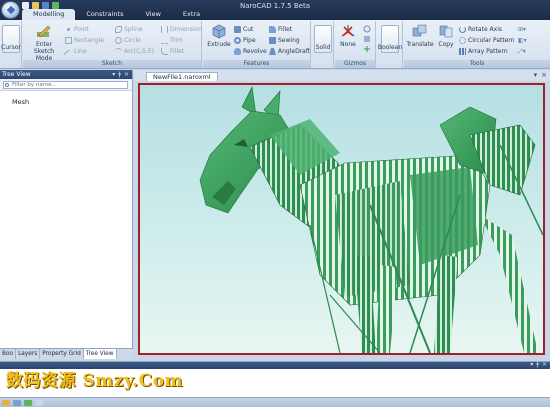 This screenshot has height=407, width=550. I want to click on document-tab: NewFile1.naroxml, so click(182, 76).